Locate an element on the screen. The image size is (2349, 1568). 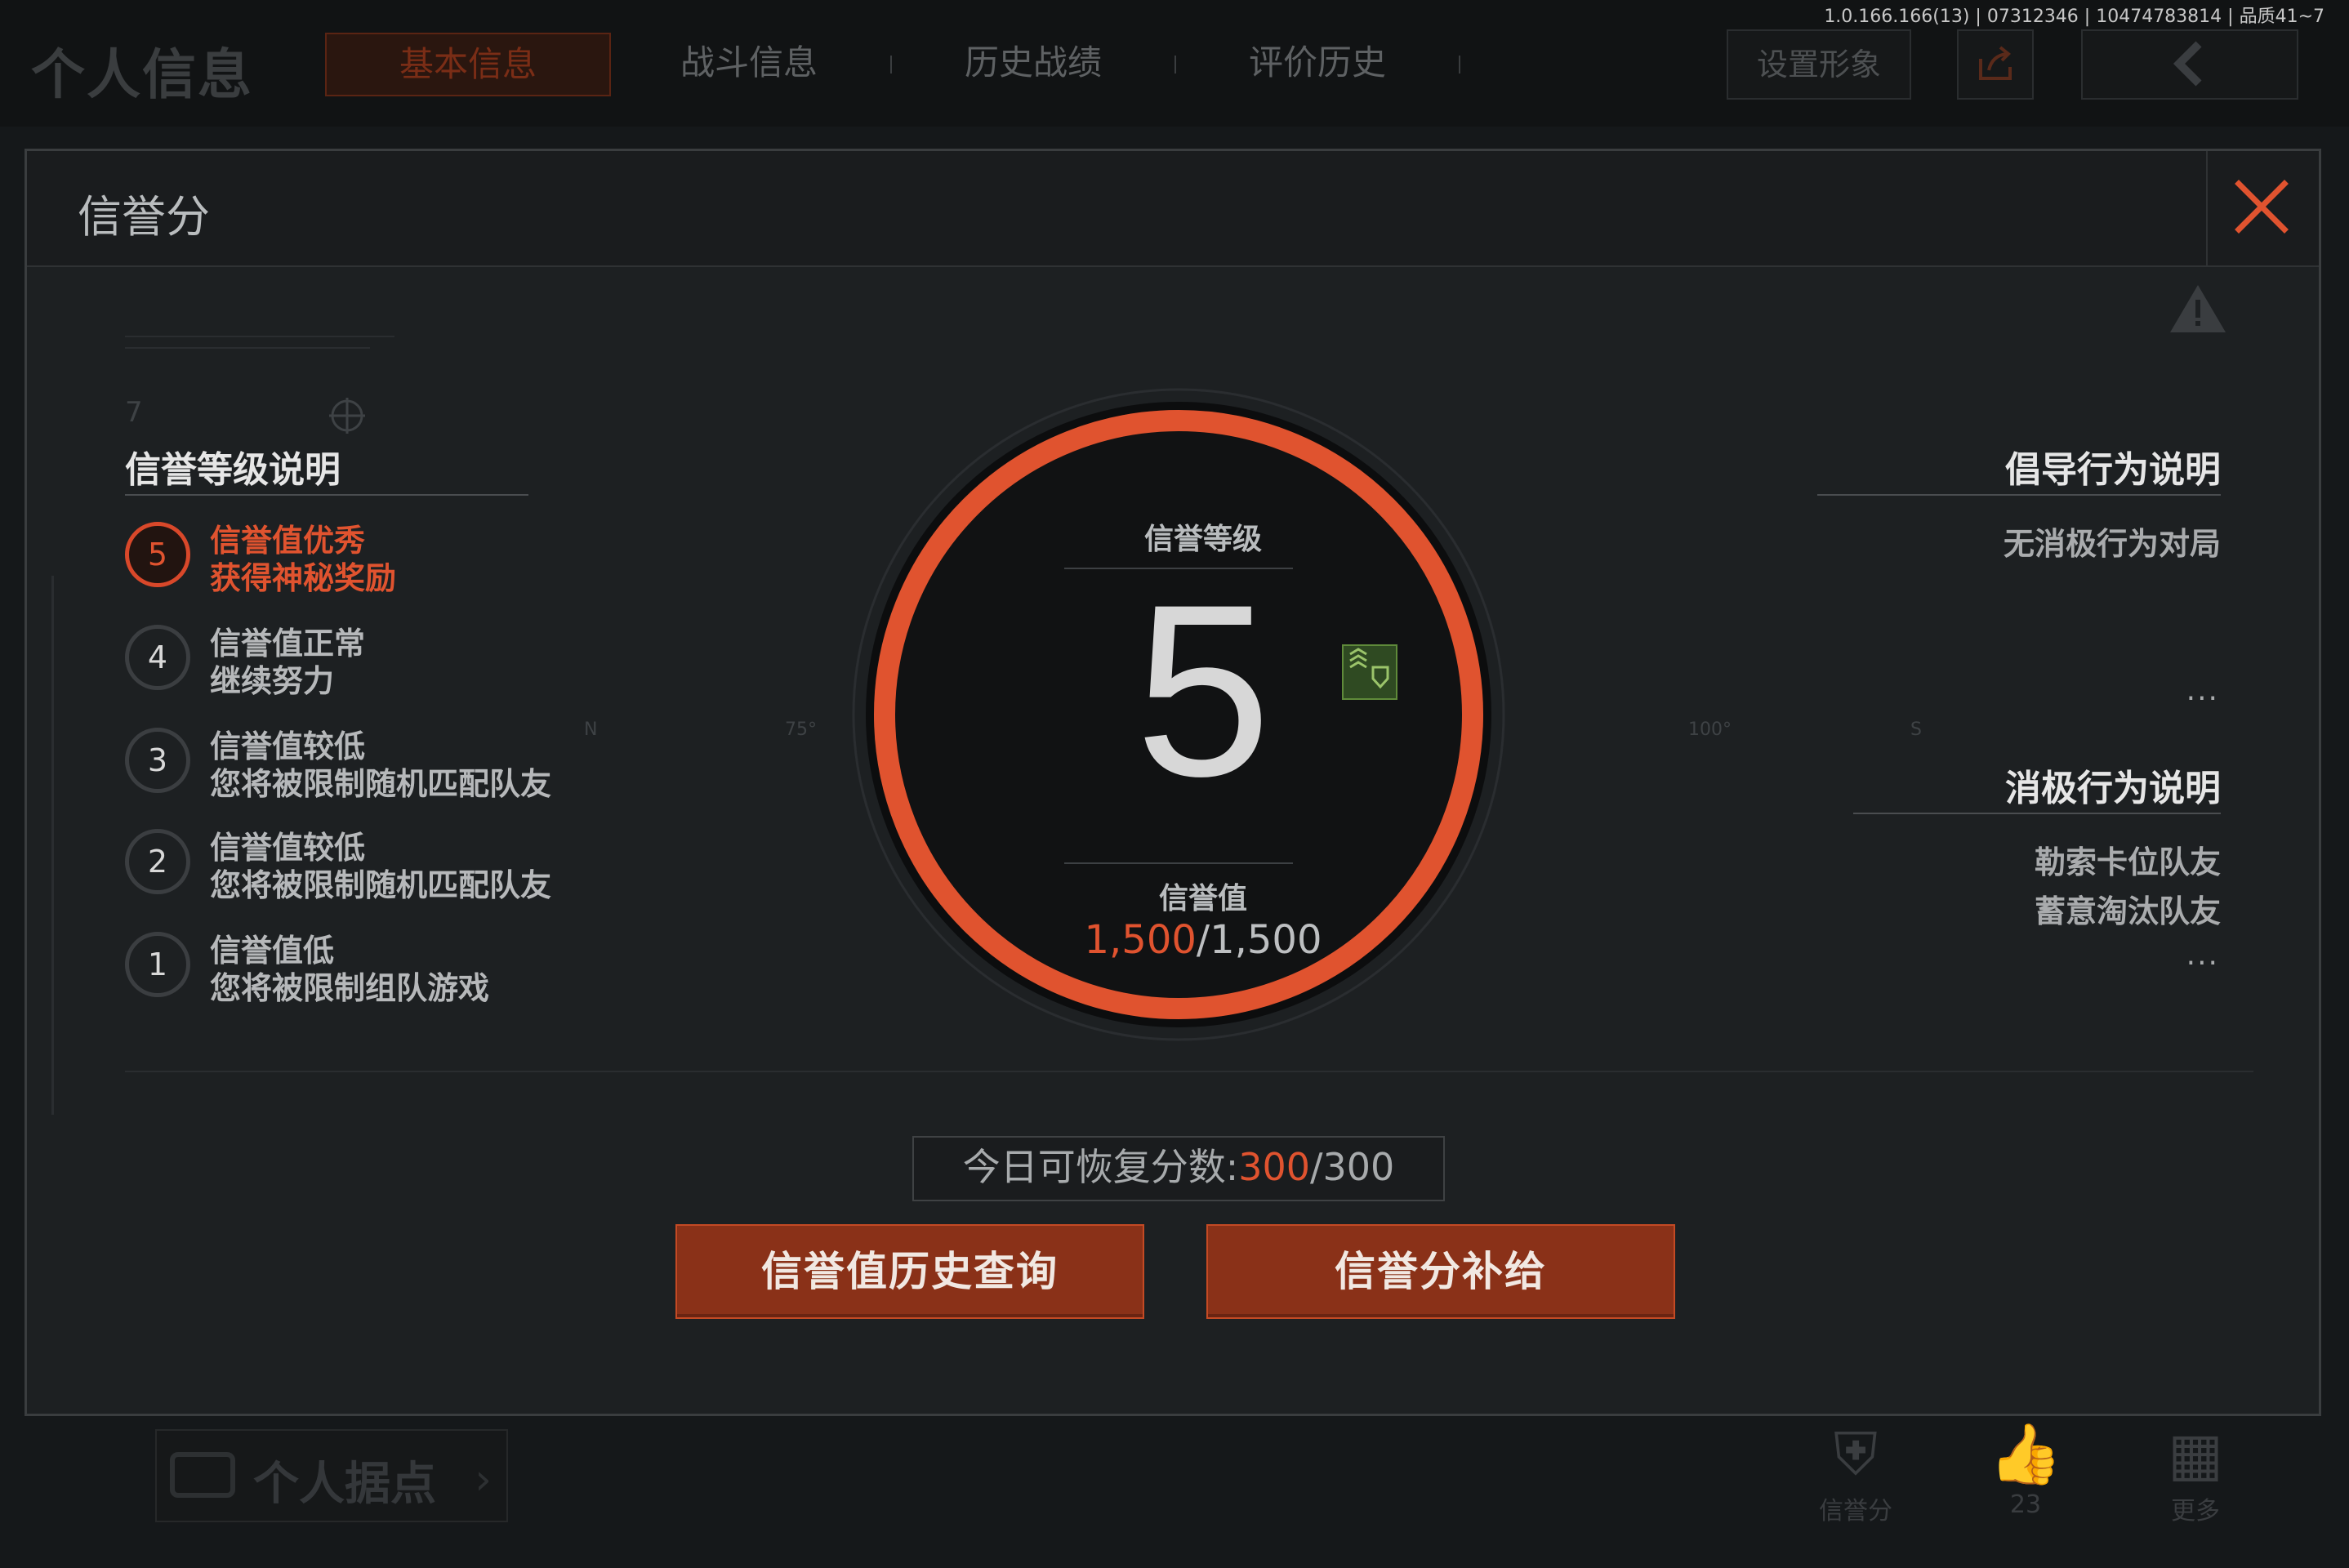
nav-reputation-label: 信誉分 is located at coordinates (1855, 1511).